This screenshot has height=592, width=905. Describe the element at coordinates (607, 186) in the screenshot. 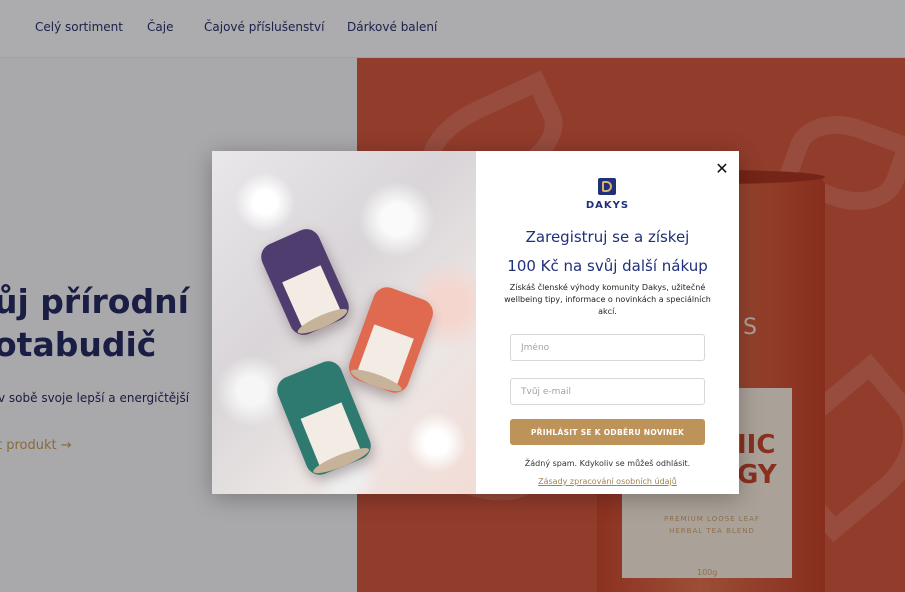

I see `dakys-logo-icon` at that location.